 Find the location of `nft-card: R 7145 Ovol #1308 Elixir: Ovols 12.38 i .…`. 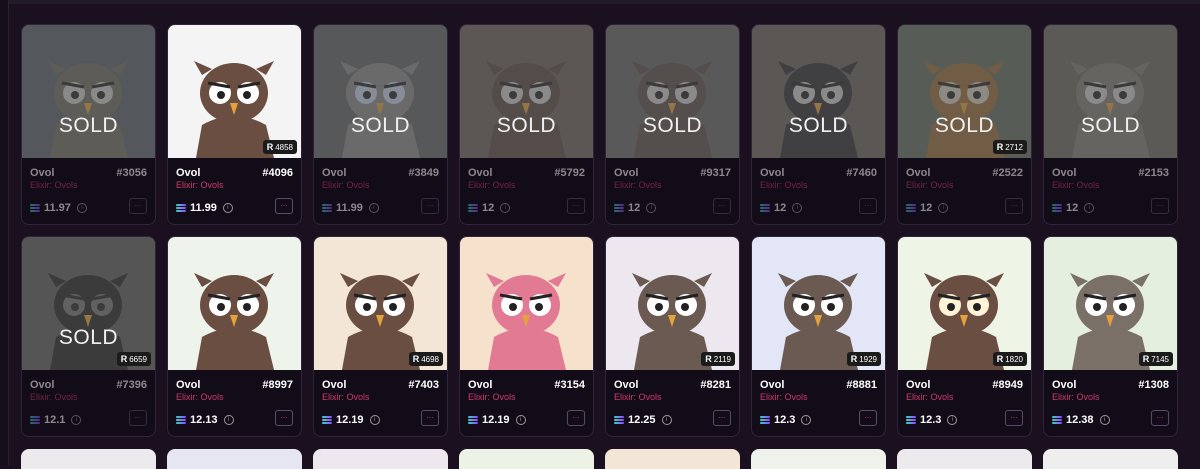

nft-card: R 7145 Ovol #1308 Elixir: Ovols 12.38 i .… is located at coordinates (1110, 336).